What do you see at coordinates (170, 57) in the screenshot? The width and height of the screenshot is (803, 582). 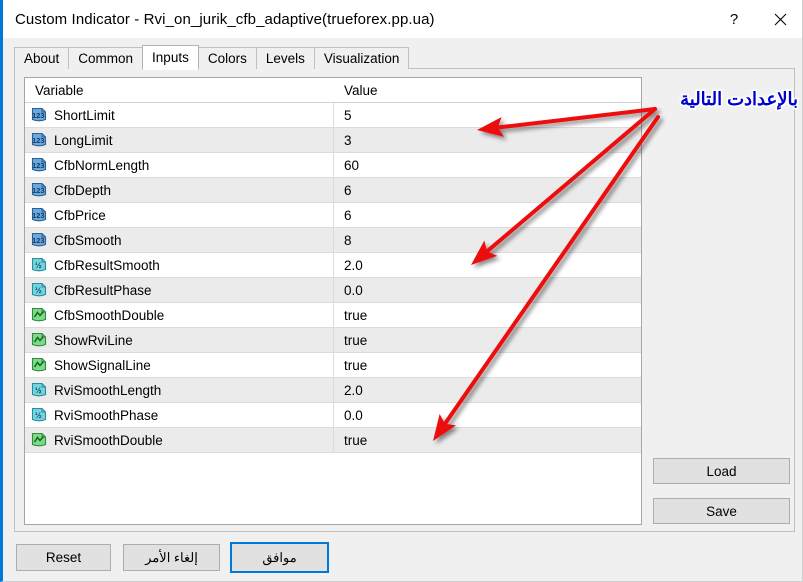 I see `tab-inputs: Inputs` at bounding box center [170, 57].